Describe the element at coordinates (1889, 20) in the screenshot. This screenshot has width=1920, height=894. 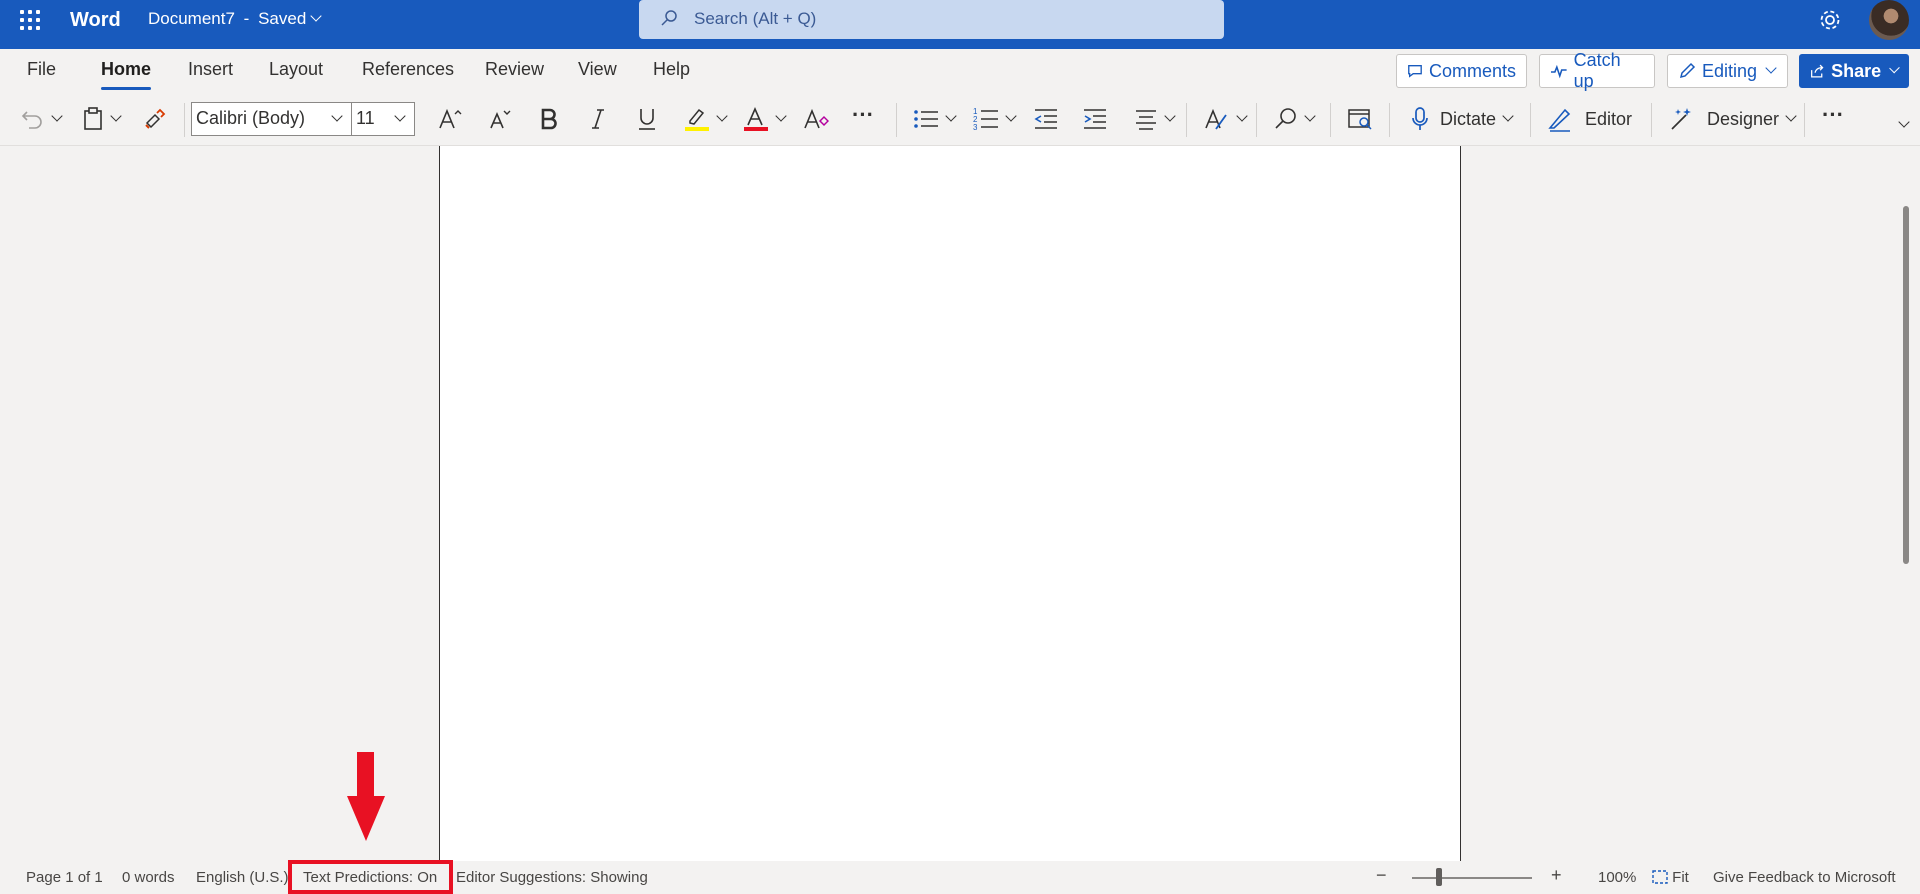
I see `avatar` at that location.